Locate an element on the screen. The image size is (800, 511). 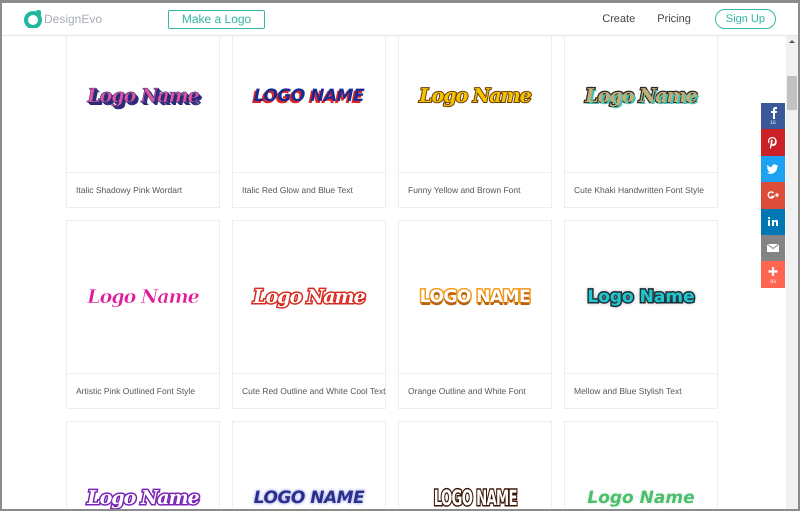
pinterest-share-button is located at coordinates (773, 142).